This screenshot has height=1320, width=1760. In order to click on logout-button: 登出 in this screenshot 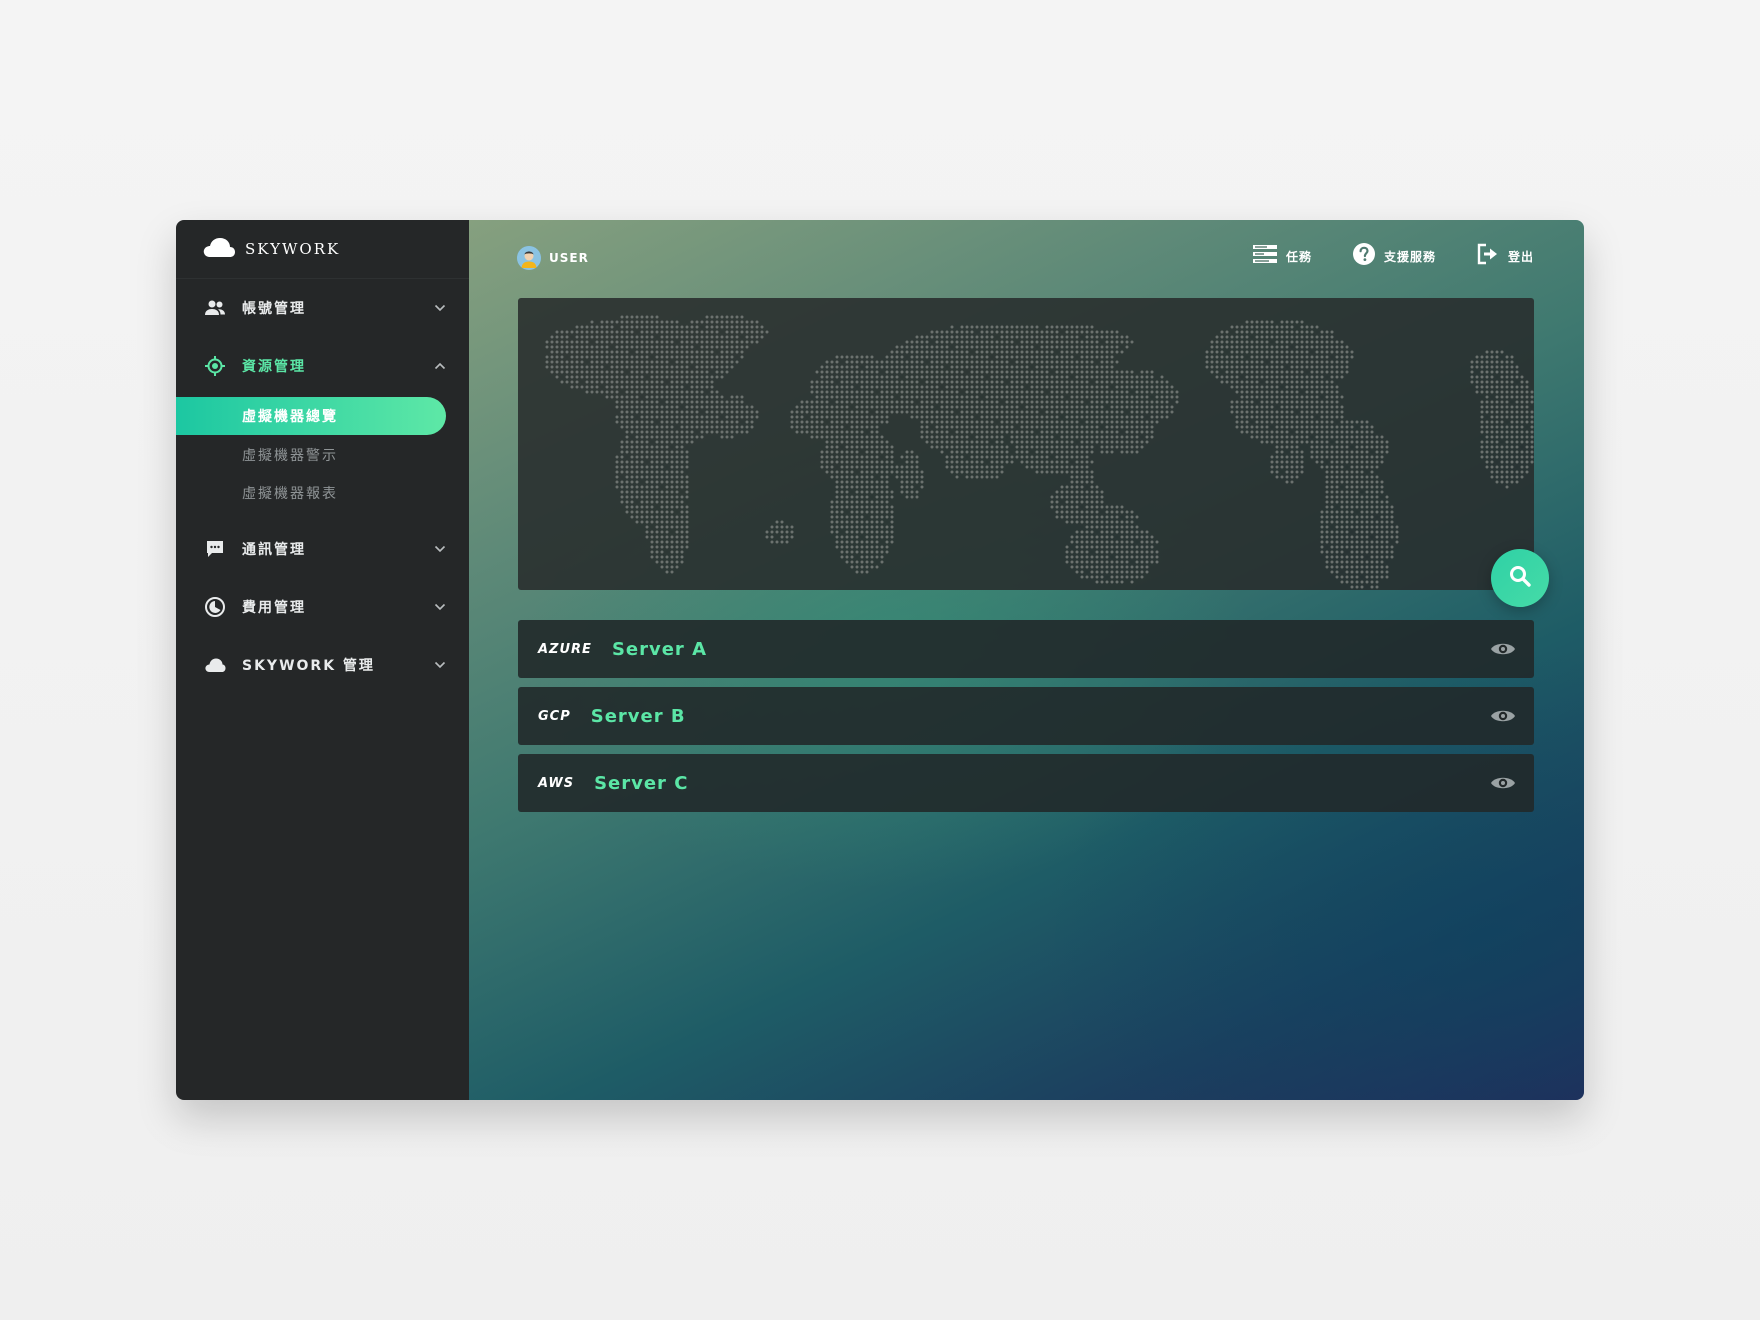, I will do `click(1505, 256)`.